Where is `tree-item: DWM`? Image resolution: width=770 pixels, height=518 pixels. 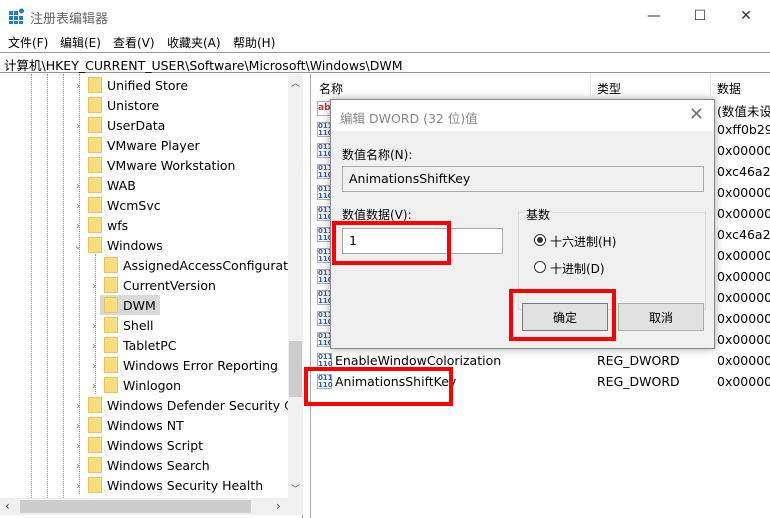
tree-item: DWM is located at coordinates (144, 305).